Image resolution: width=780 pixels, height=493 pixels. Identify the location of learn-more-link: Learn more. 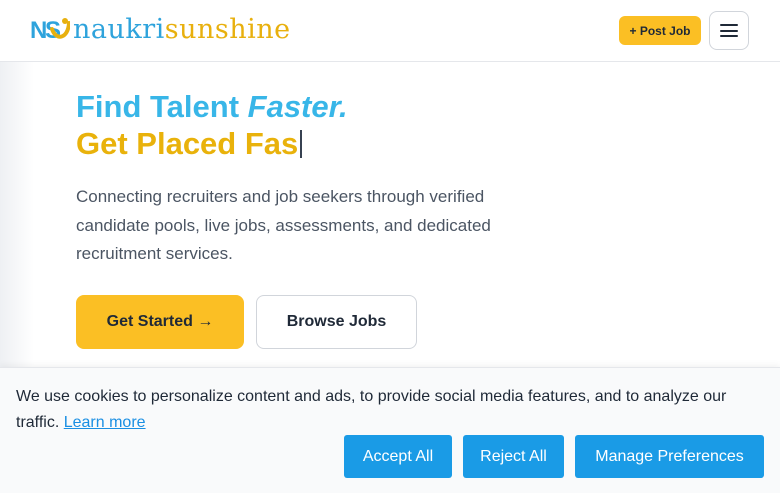
(105, 422).